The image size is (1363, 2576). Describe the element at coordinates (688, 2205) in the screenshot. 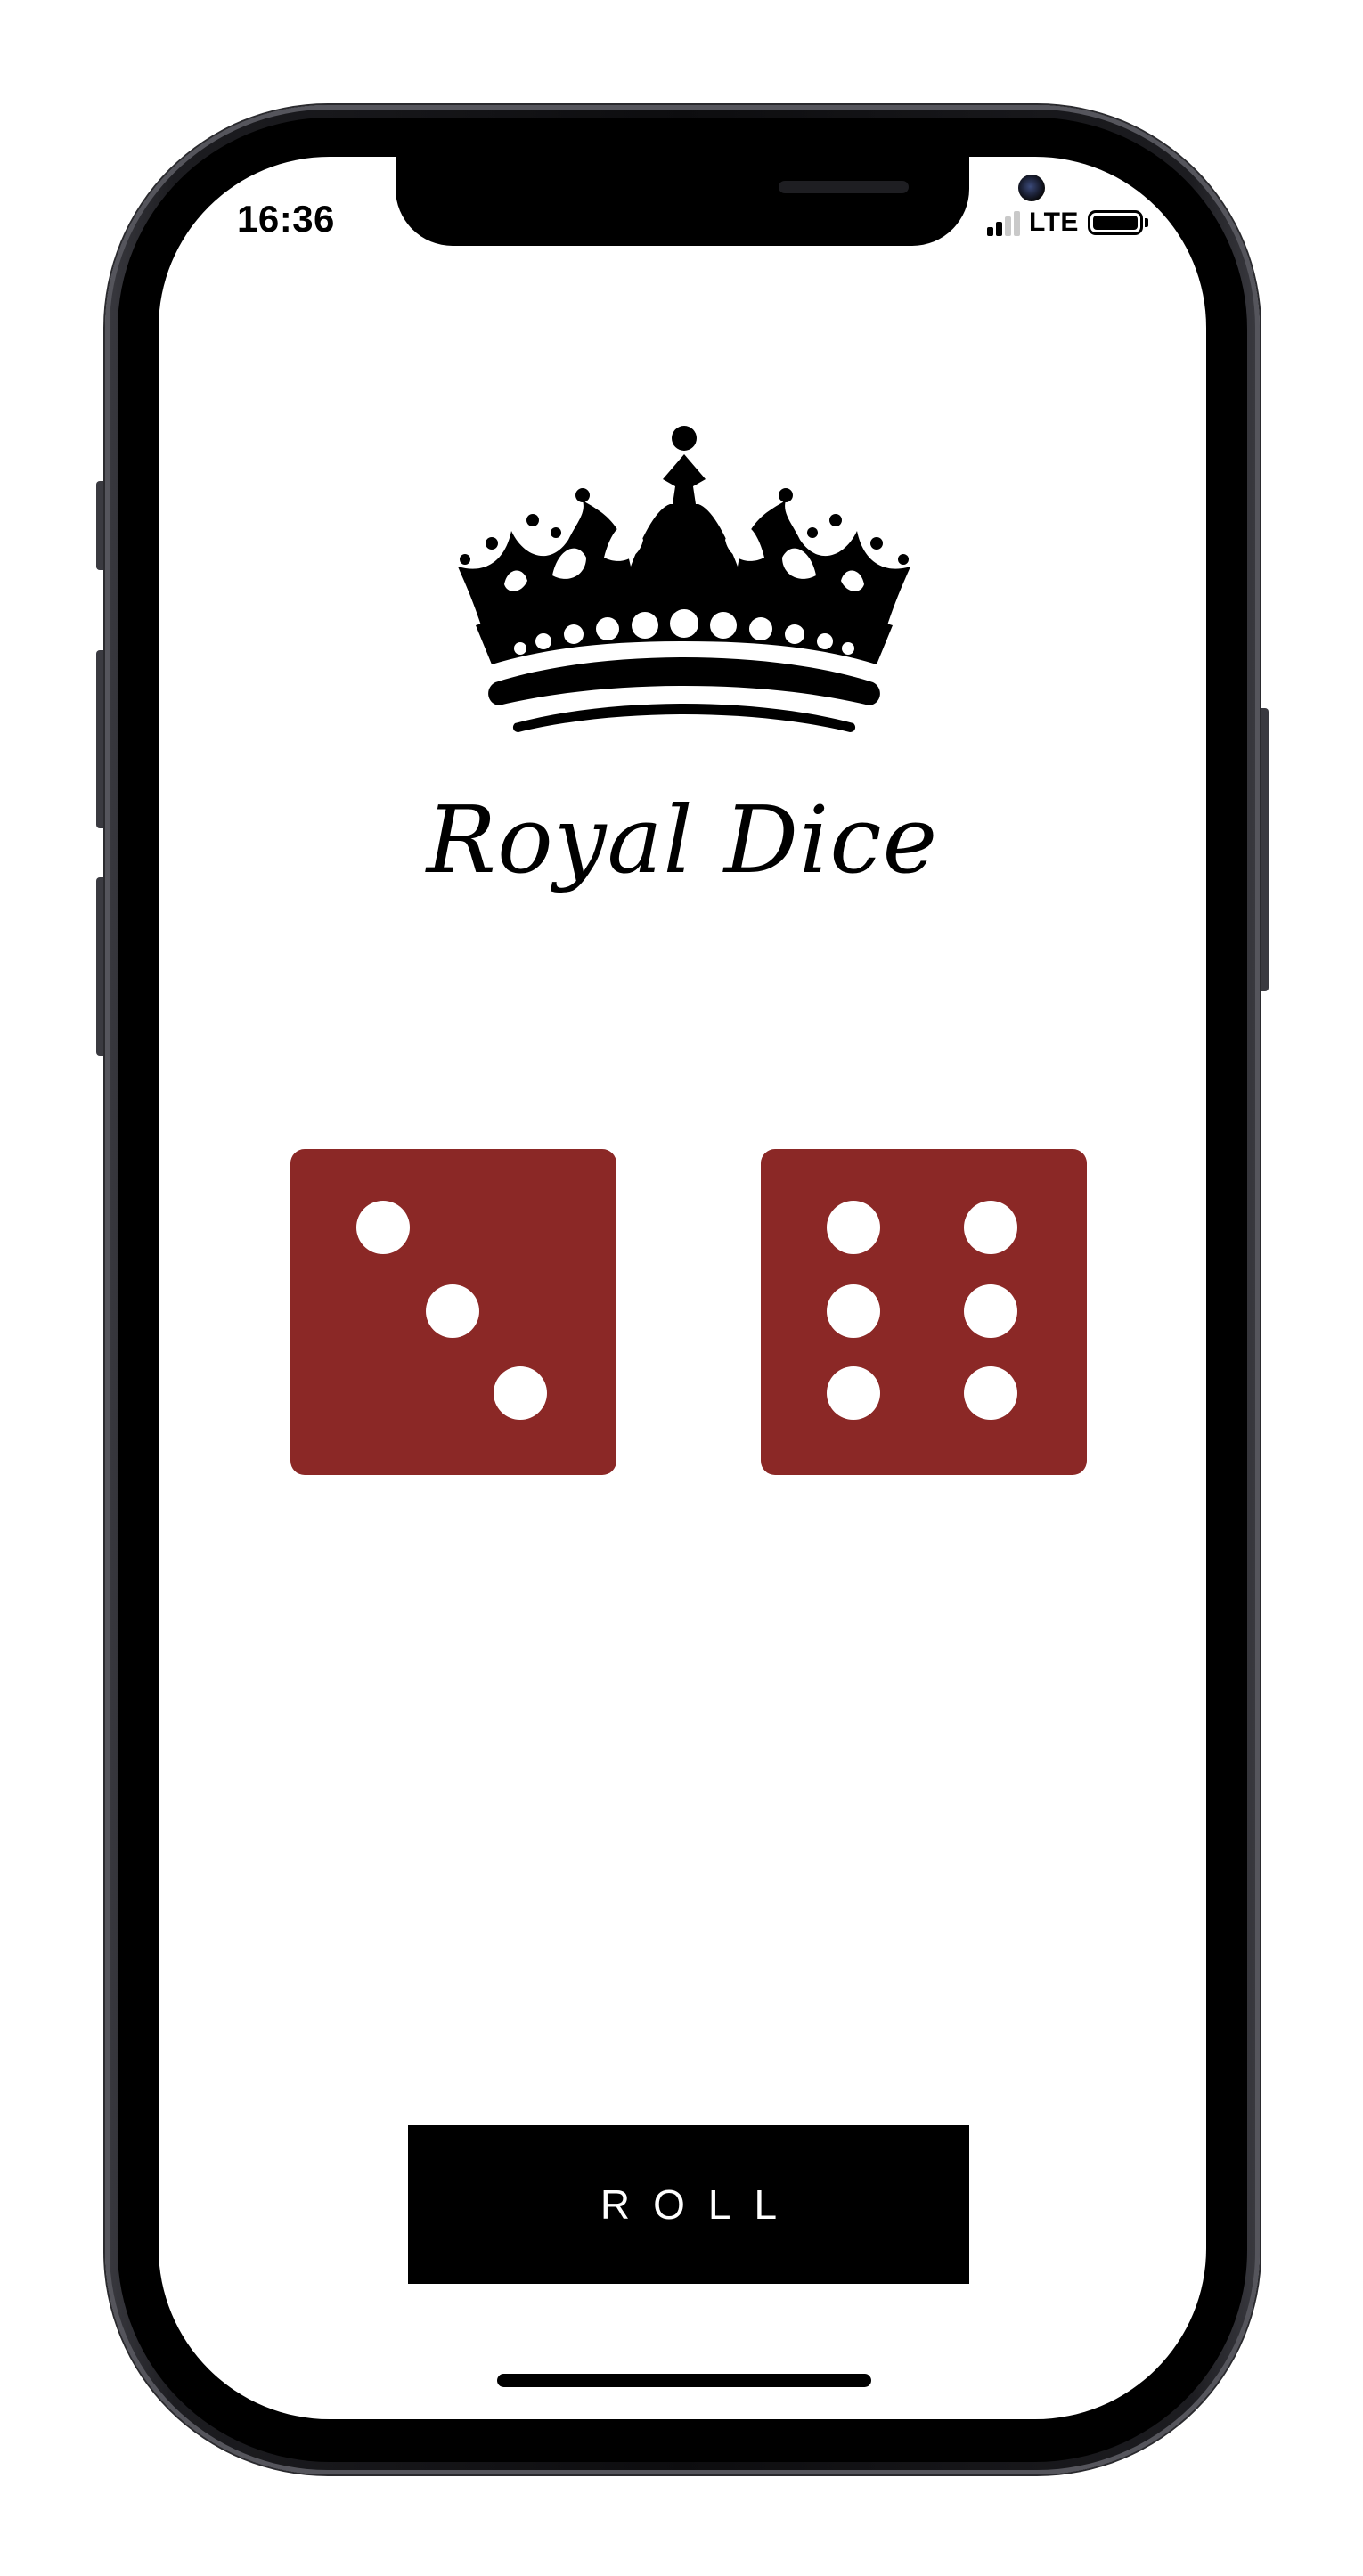

I see `roll-button: ROLL` at that location.